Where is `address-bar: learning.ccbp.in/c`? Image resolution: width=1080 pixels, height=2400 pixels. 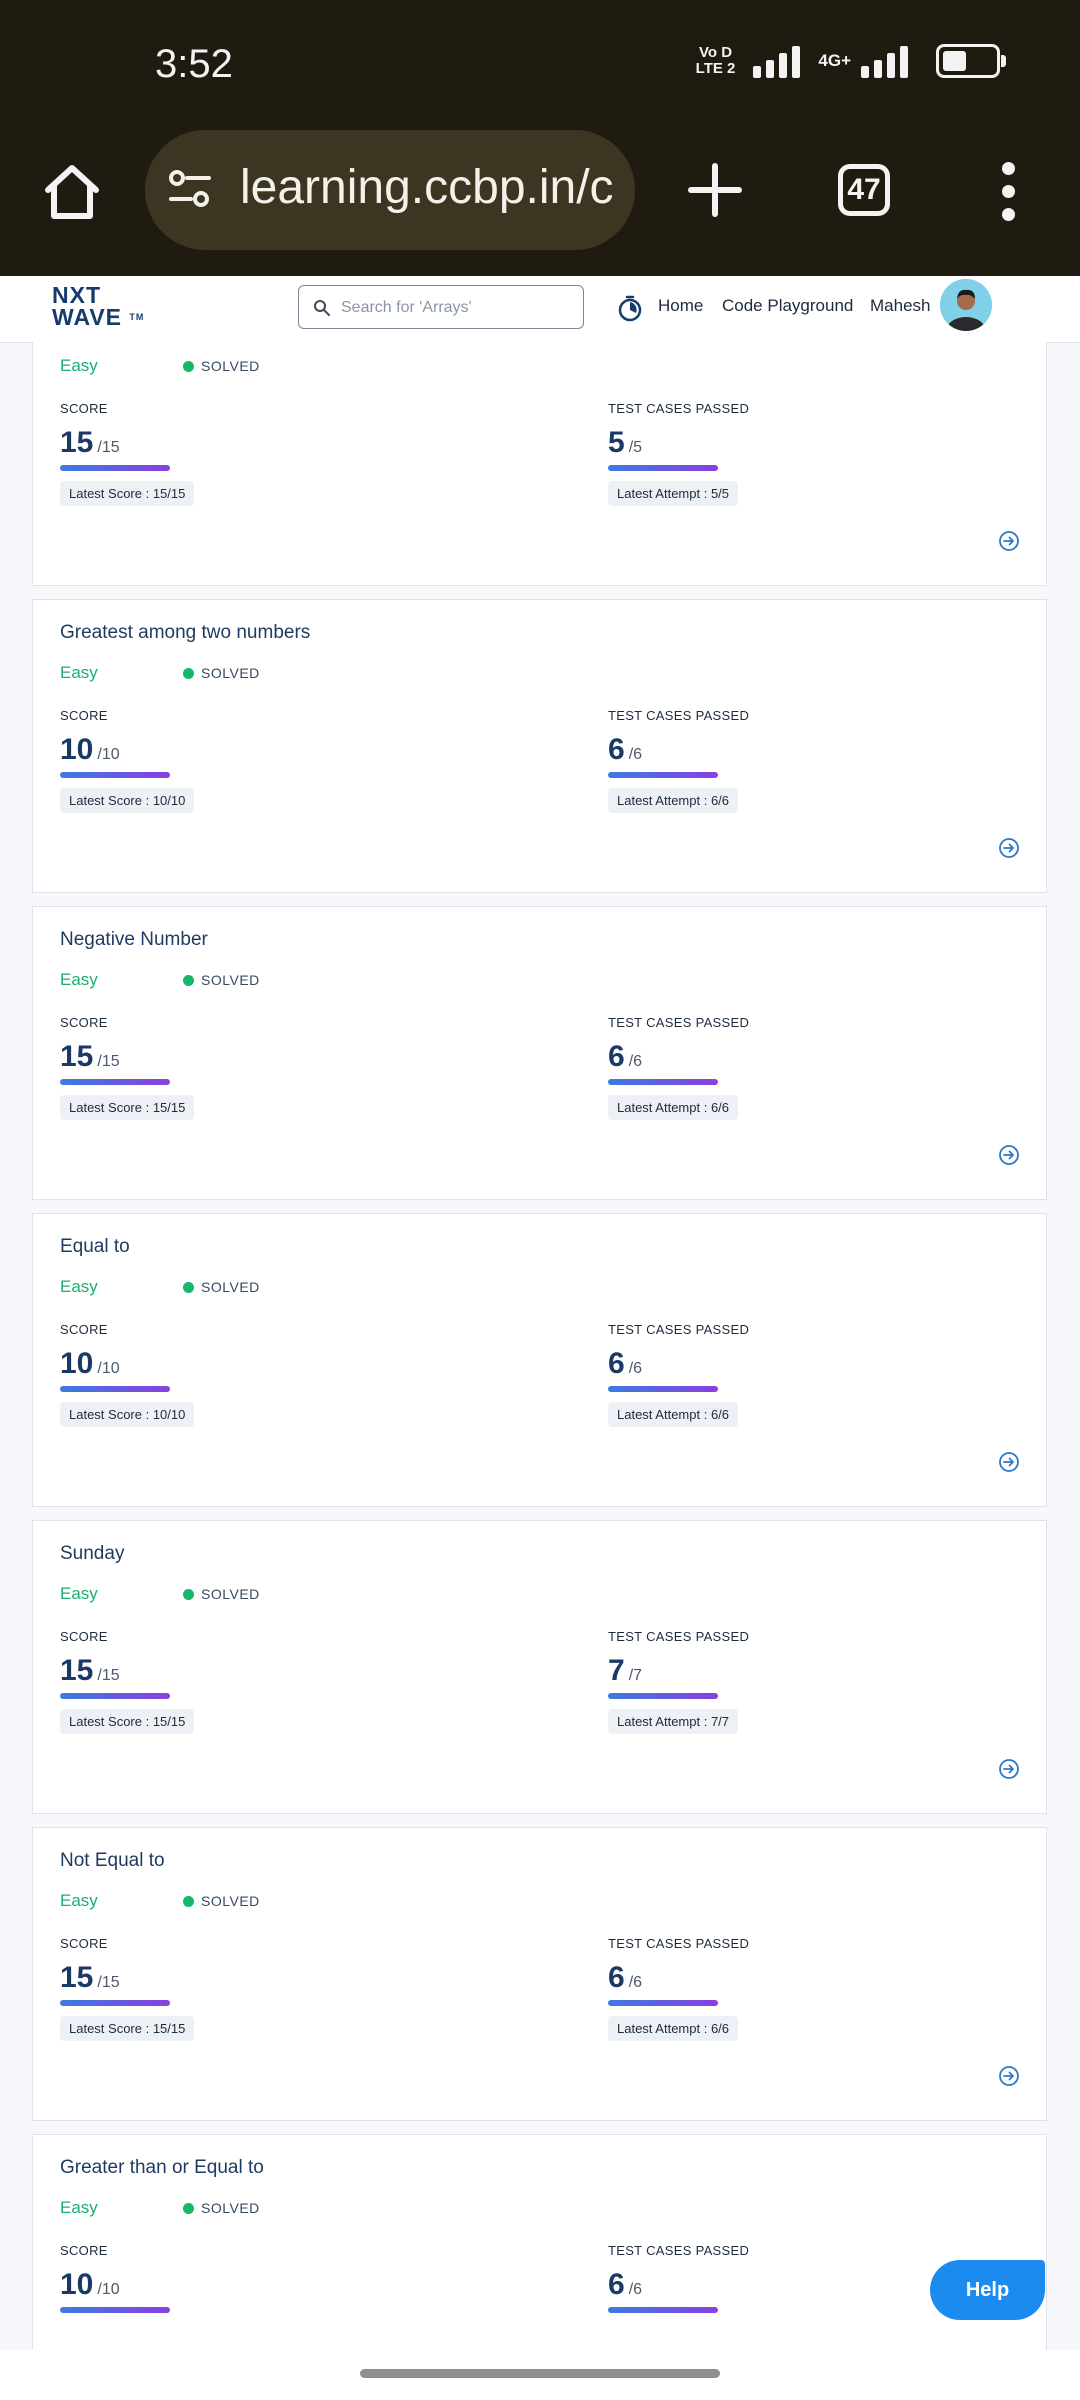
address-bar: learning.ccbp.in/c is located at coordinates (390, 190).